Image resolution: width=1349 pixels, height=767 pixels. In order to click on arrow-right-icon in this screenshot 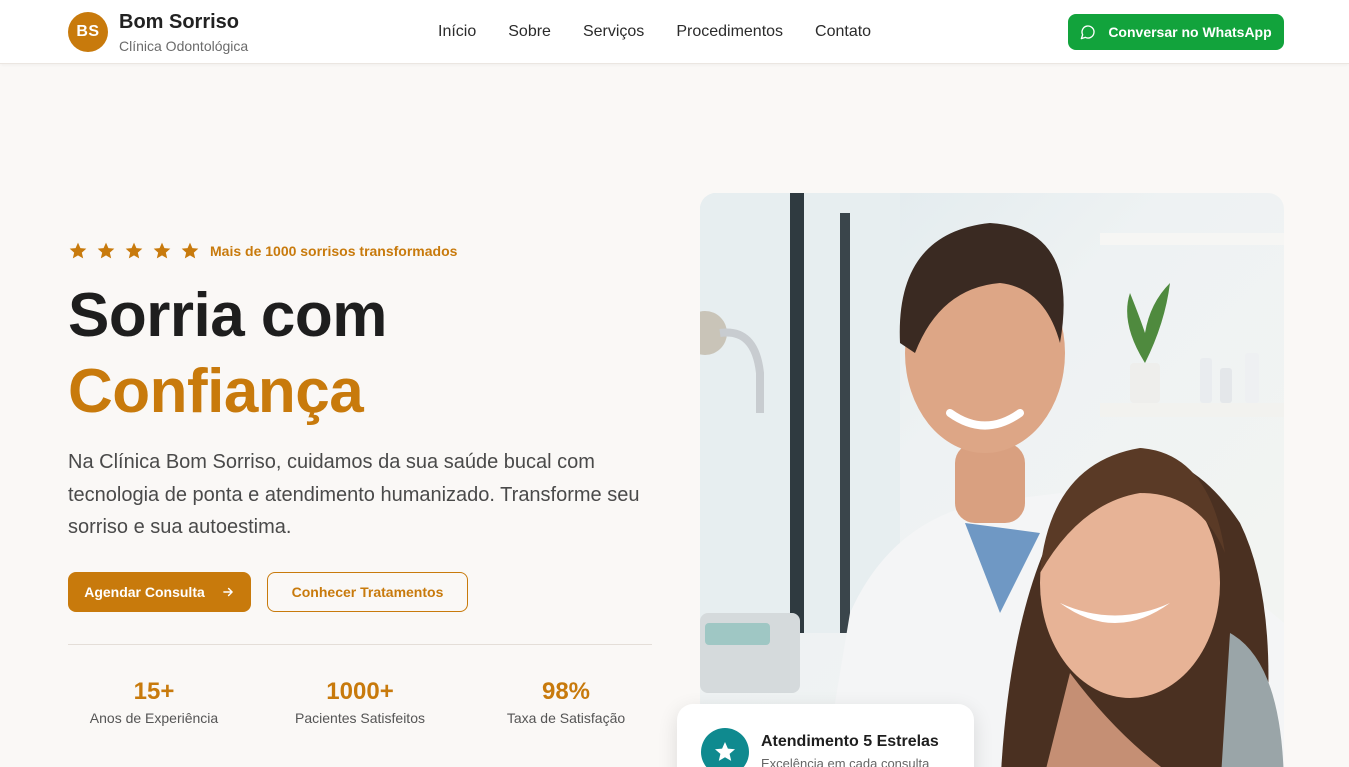, I will do `click(227, 592)`.